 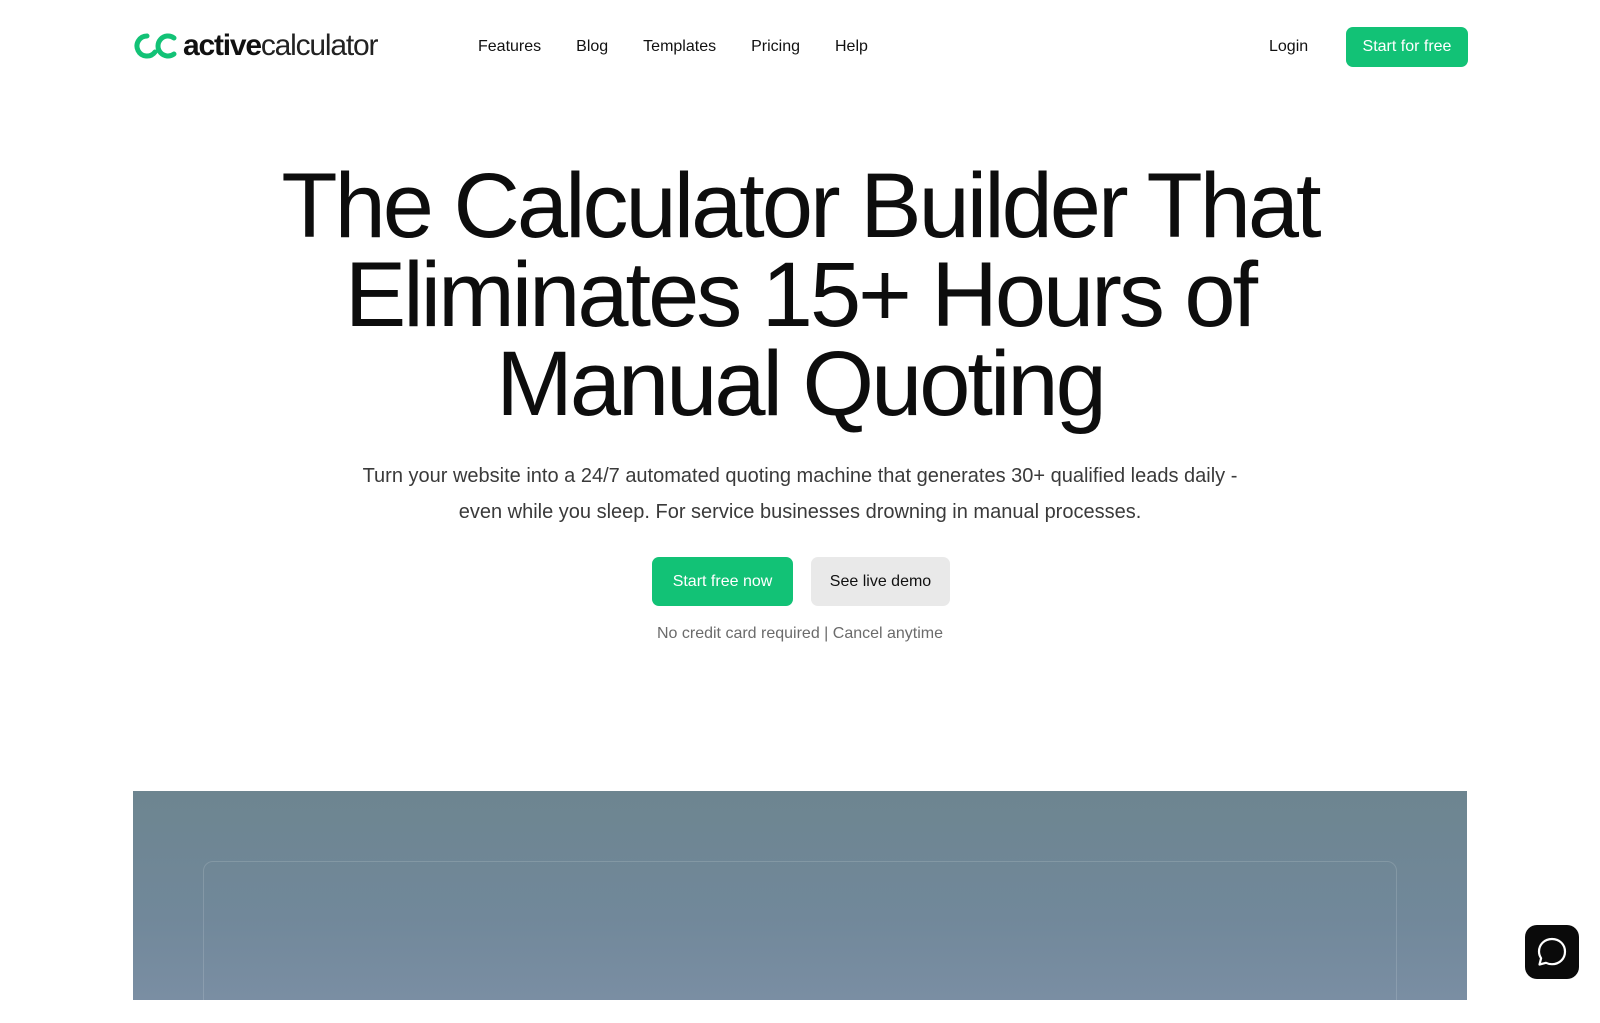 What do you see at coordinates (801, 206) in the screenshot?
I see `hero-headline-line-1: The Calculator Builder That` at bounding box center [801, 206].